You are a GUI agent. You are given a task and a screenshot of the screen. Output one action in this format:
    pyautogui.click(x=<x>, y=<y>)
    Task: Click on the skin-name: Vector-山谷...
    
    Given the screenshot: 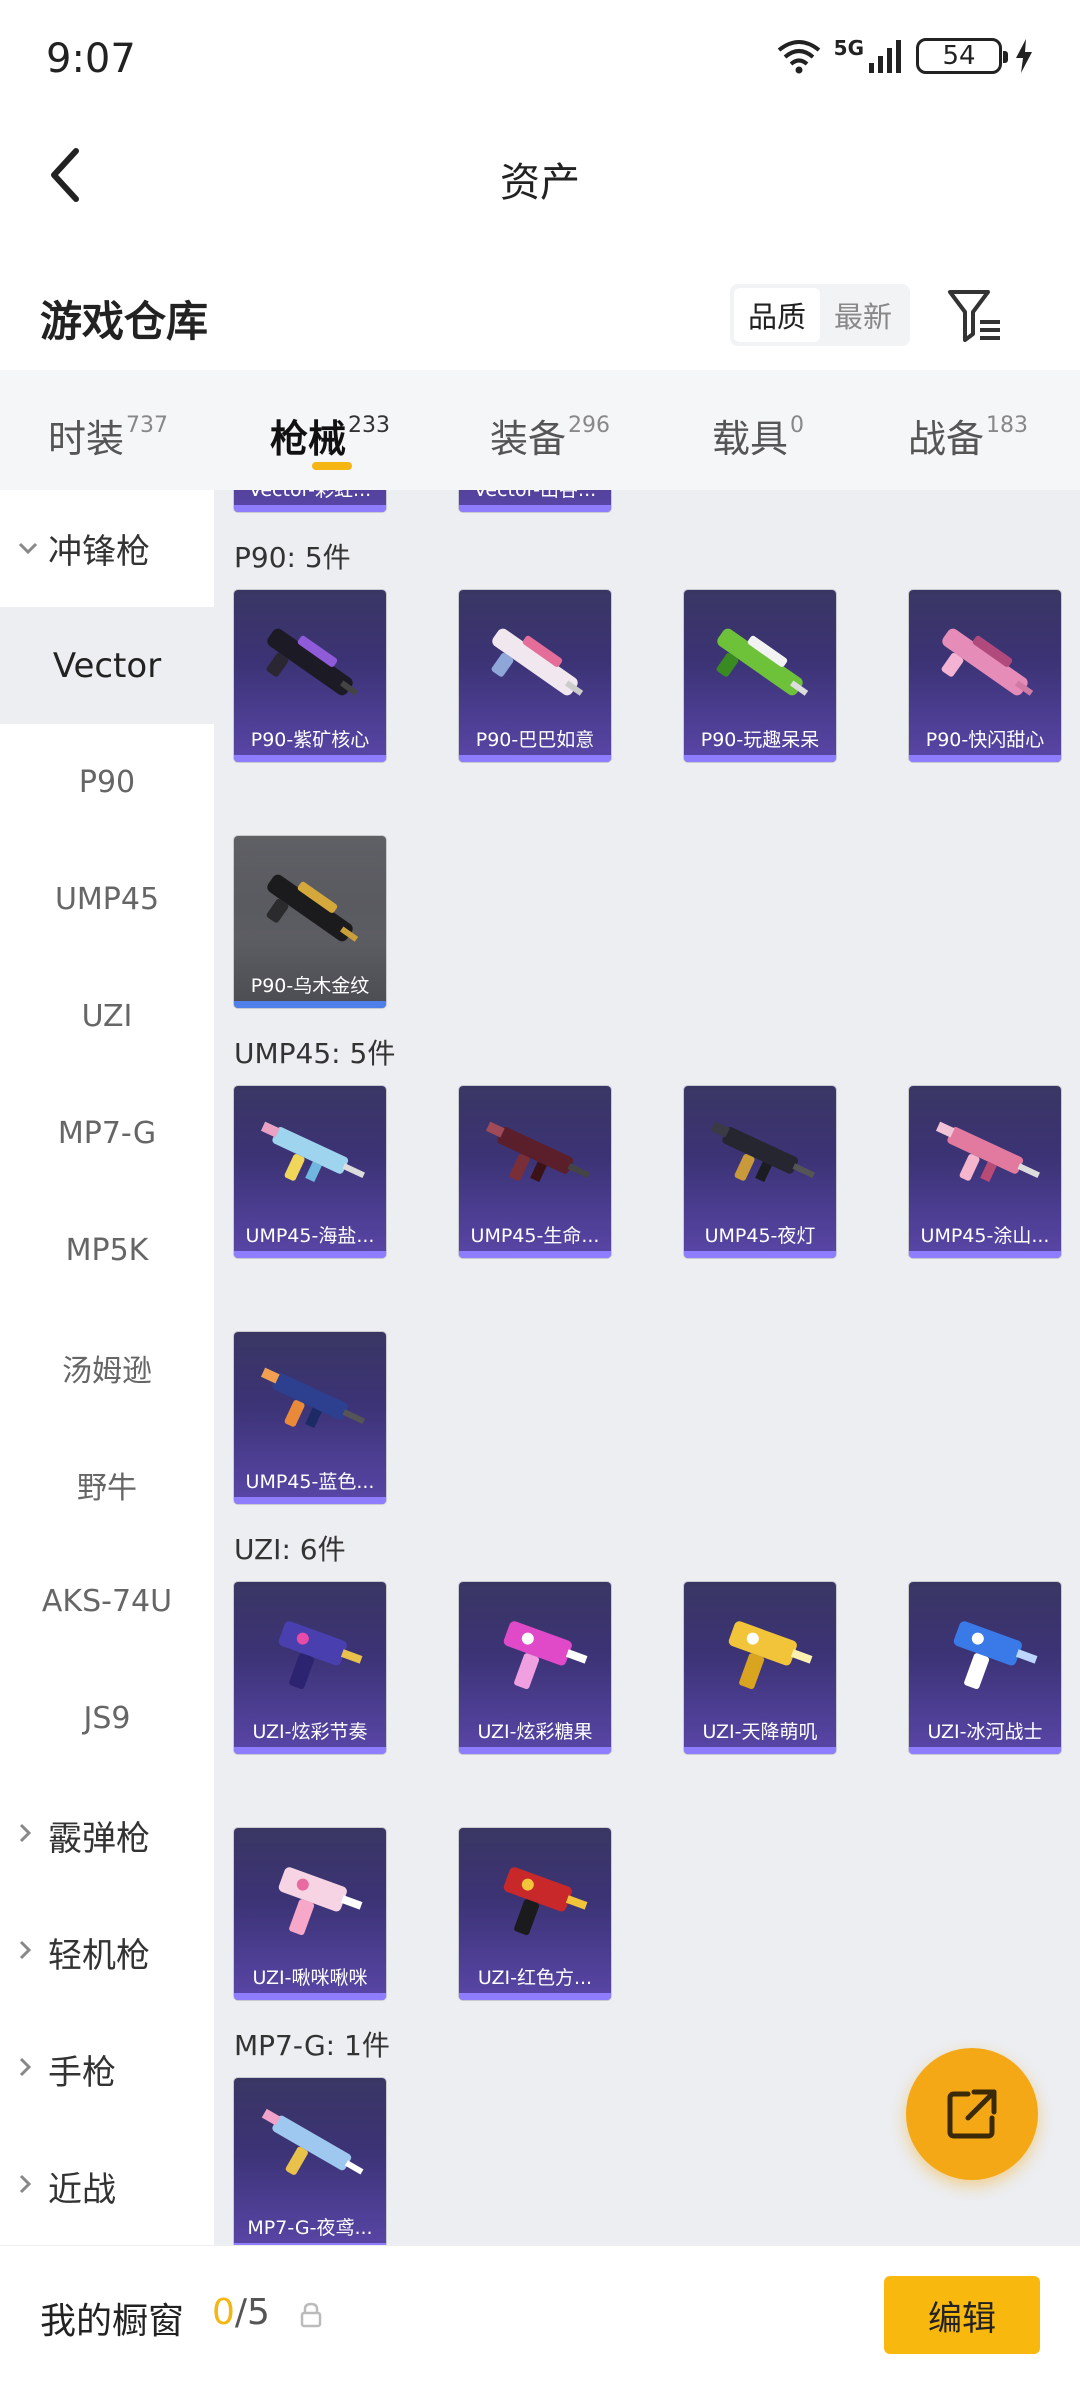 What is the action you would take?
    pyautogui.click(x=535, y=495)
    